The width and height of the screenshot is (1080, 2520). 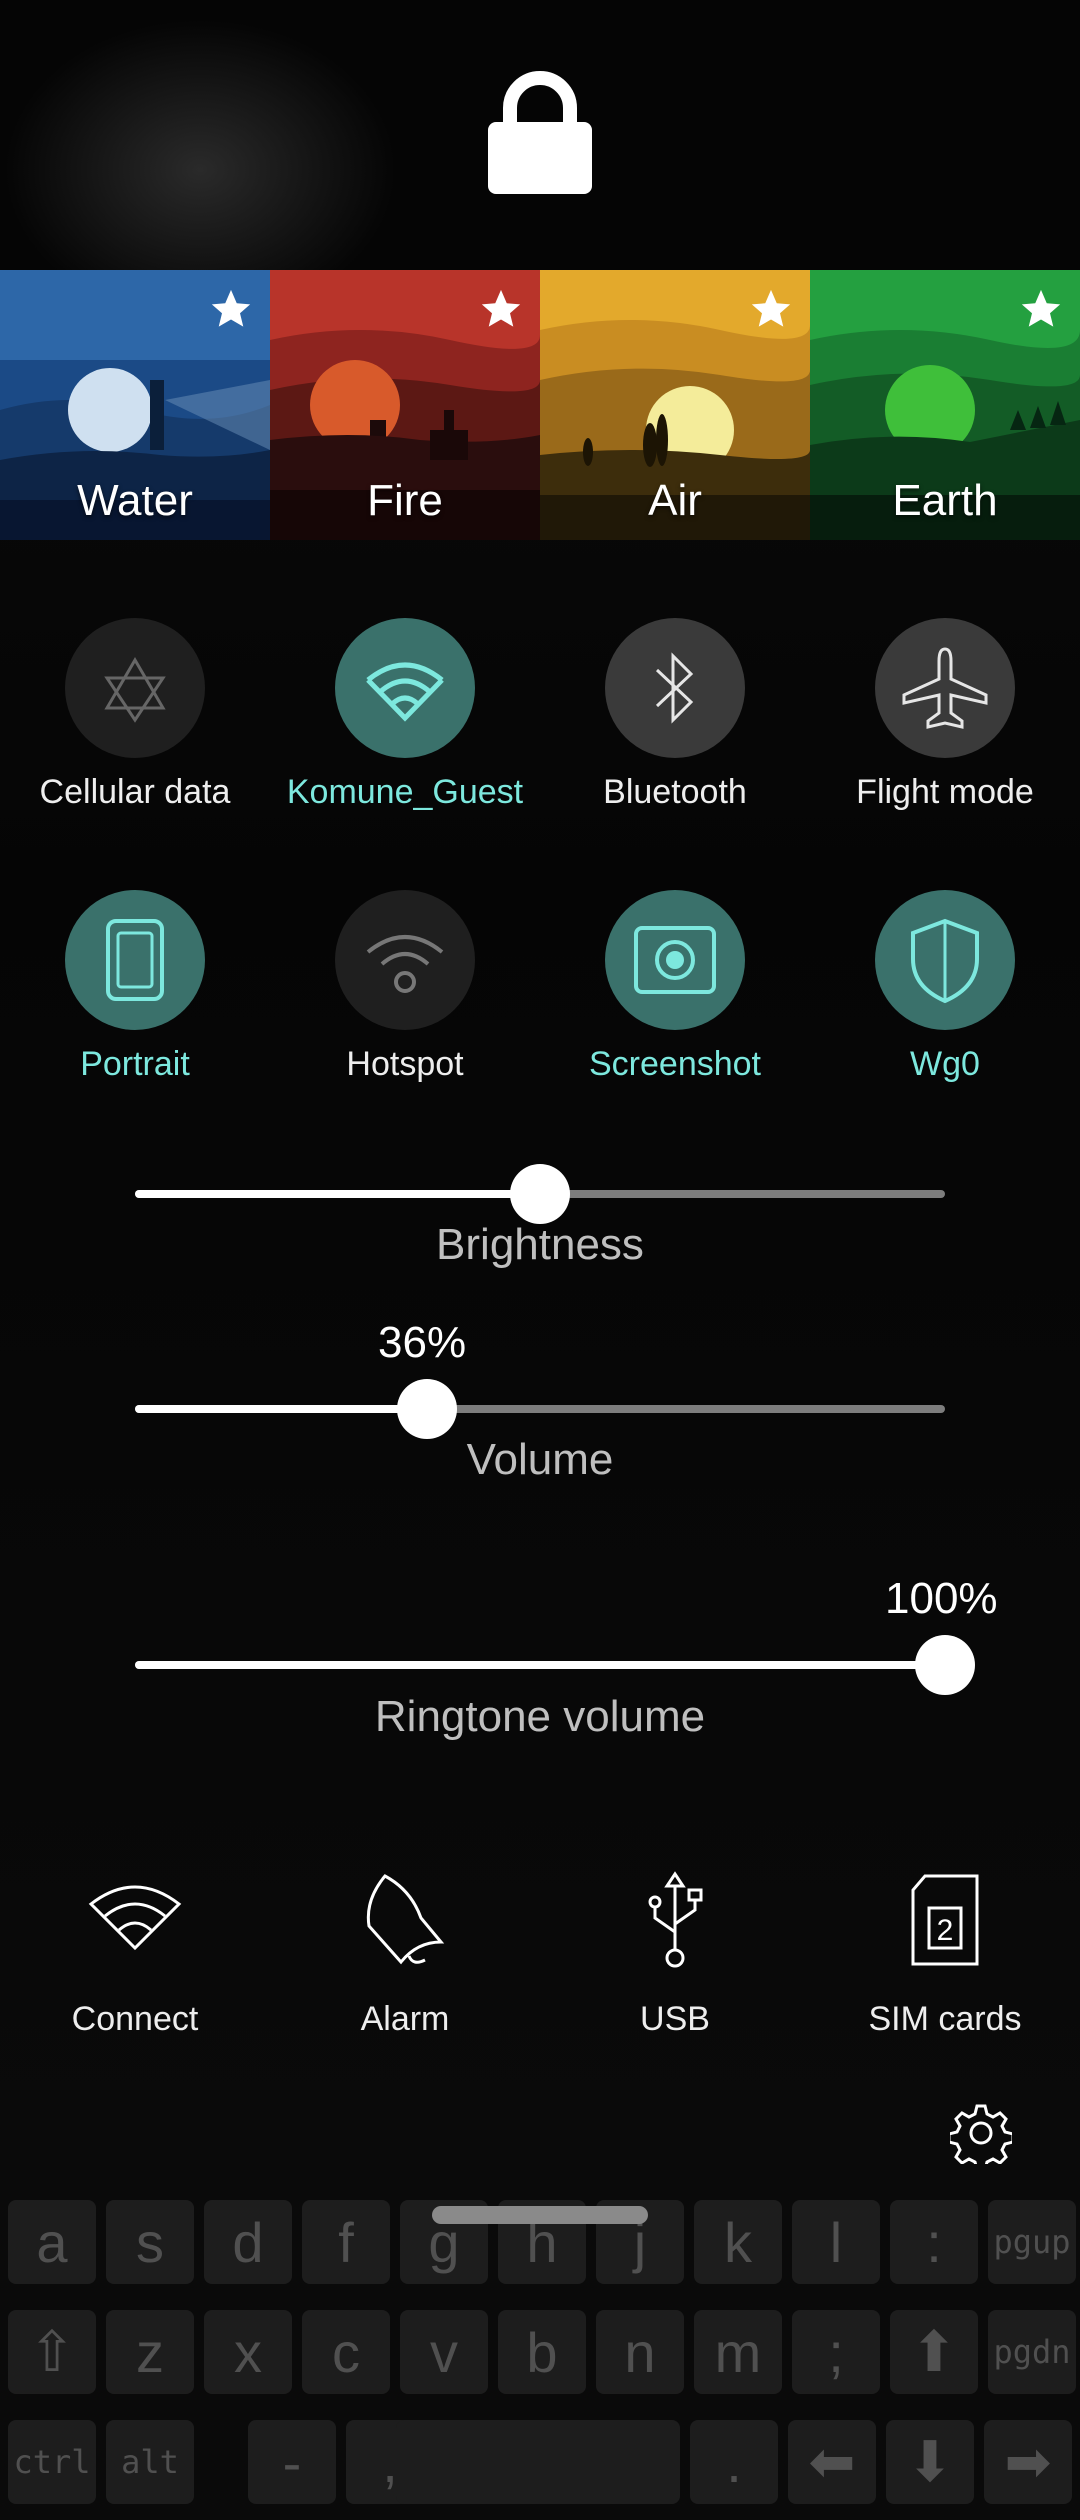 I want to click on key-;: ;, so click(x=836, y=2352).